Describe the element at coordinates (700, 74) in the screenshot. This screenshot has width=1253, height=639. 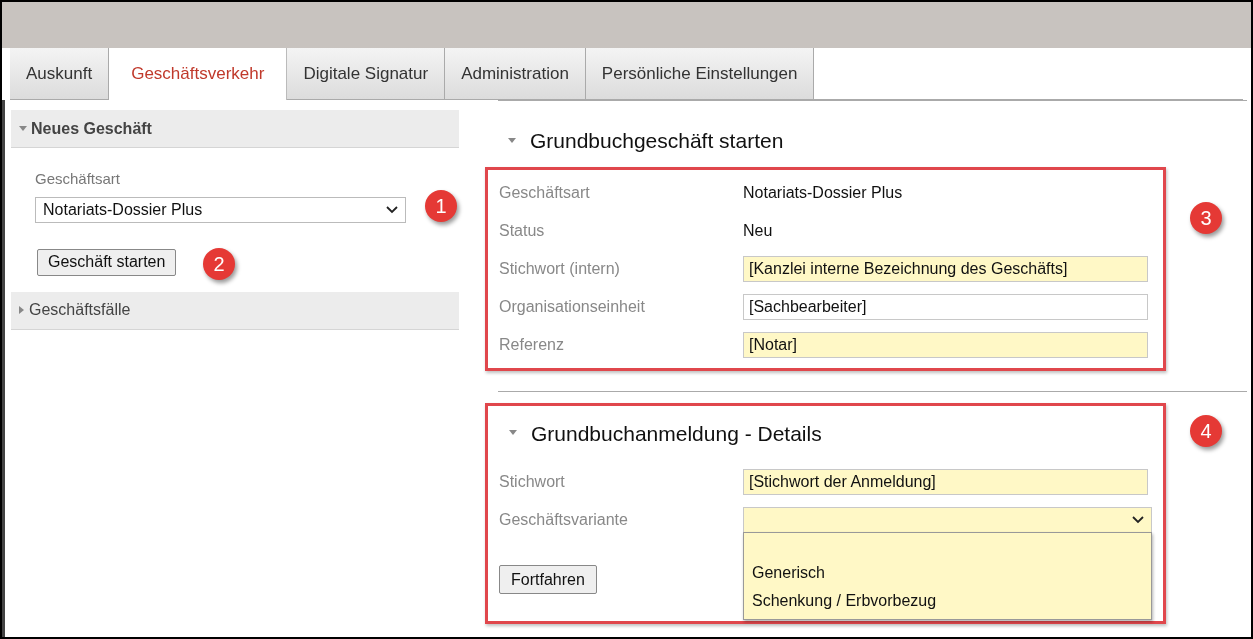
I see `tab: Persönliche Einstellungen` at that location.